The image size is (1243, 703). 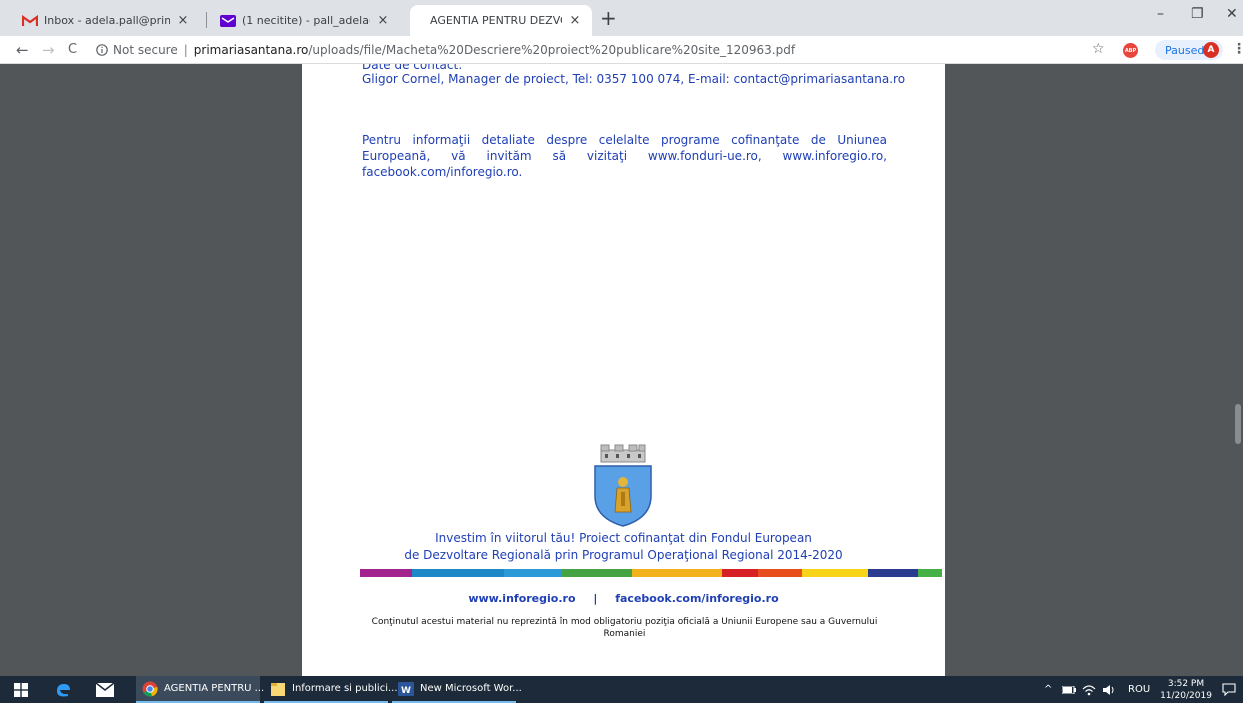 What do you see at coordinates (1197, 14) in the screenshot?
I see `restore-button: ❐` at bounding box center [1197, 14].